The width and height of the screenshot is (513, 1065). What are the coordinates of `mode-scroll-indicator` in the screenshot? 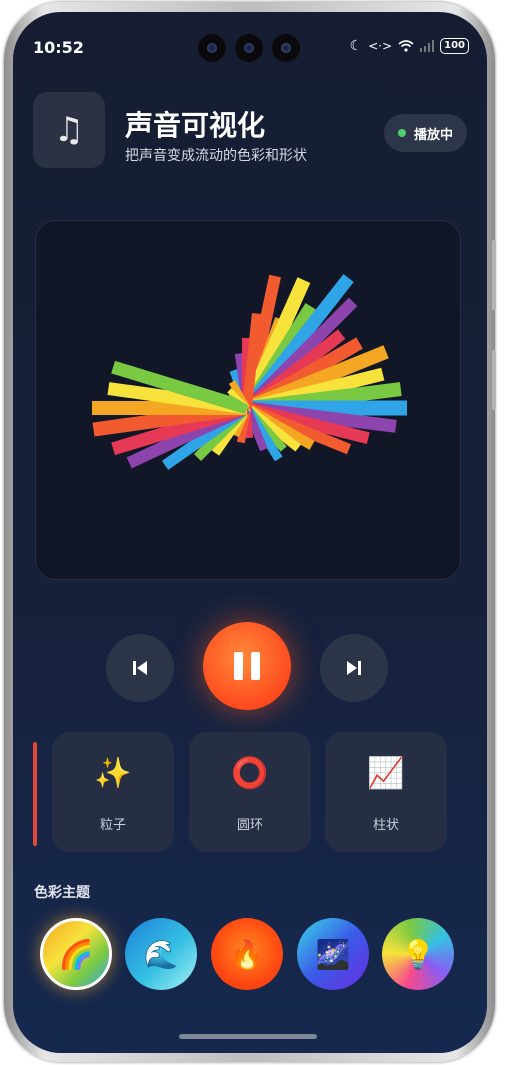 It's located at (35, 794).